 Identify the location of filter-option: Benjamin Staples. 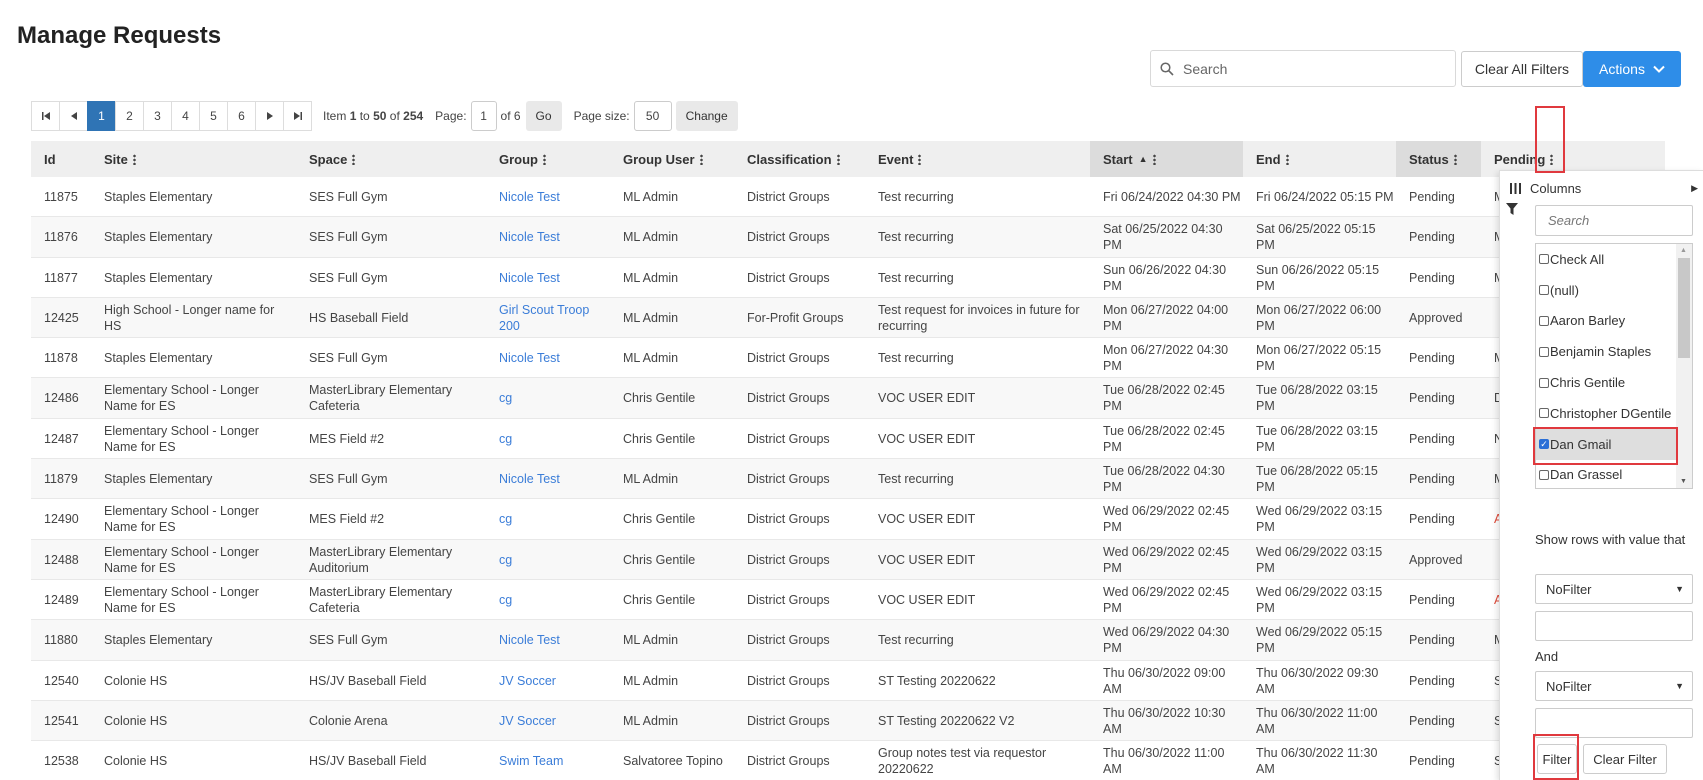
(1614, 351).